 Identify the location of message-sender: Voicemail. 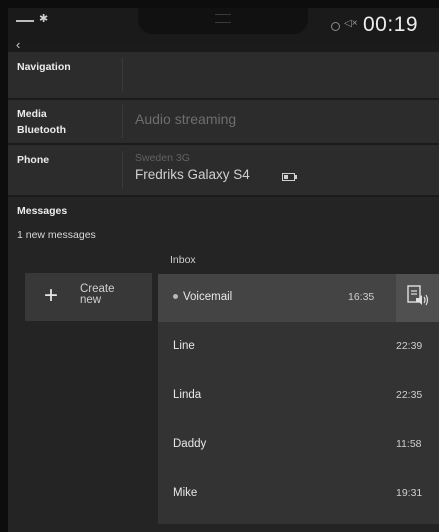
(202, 297).